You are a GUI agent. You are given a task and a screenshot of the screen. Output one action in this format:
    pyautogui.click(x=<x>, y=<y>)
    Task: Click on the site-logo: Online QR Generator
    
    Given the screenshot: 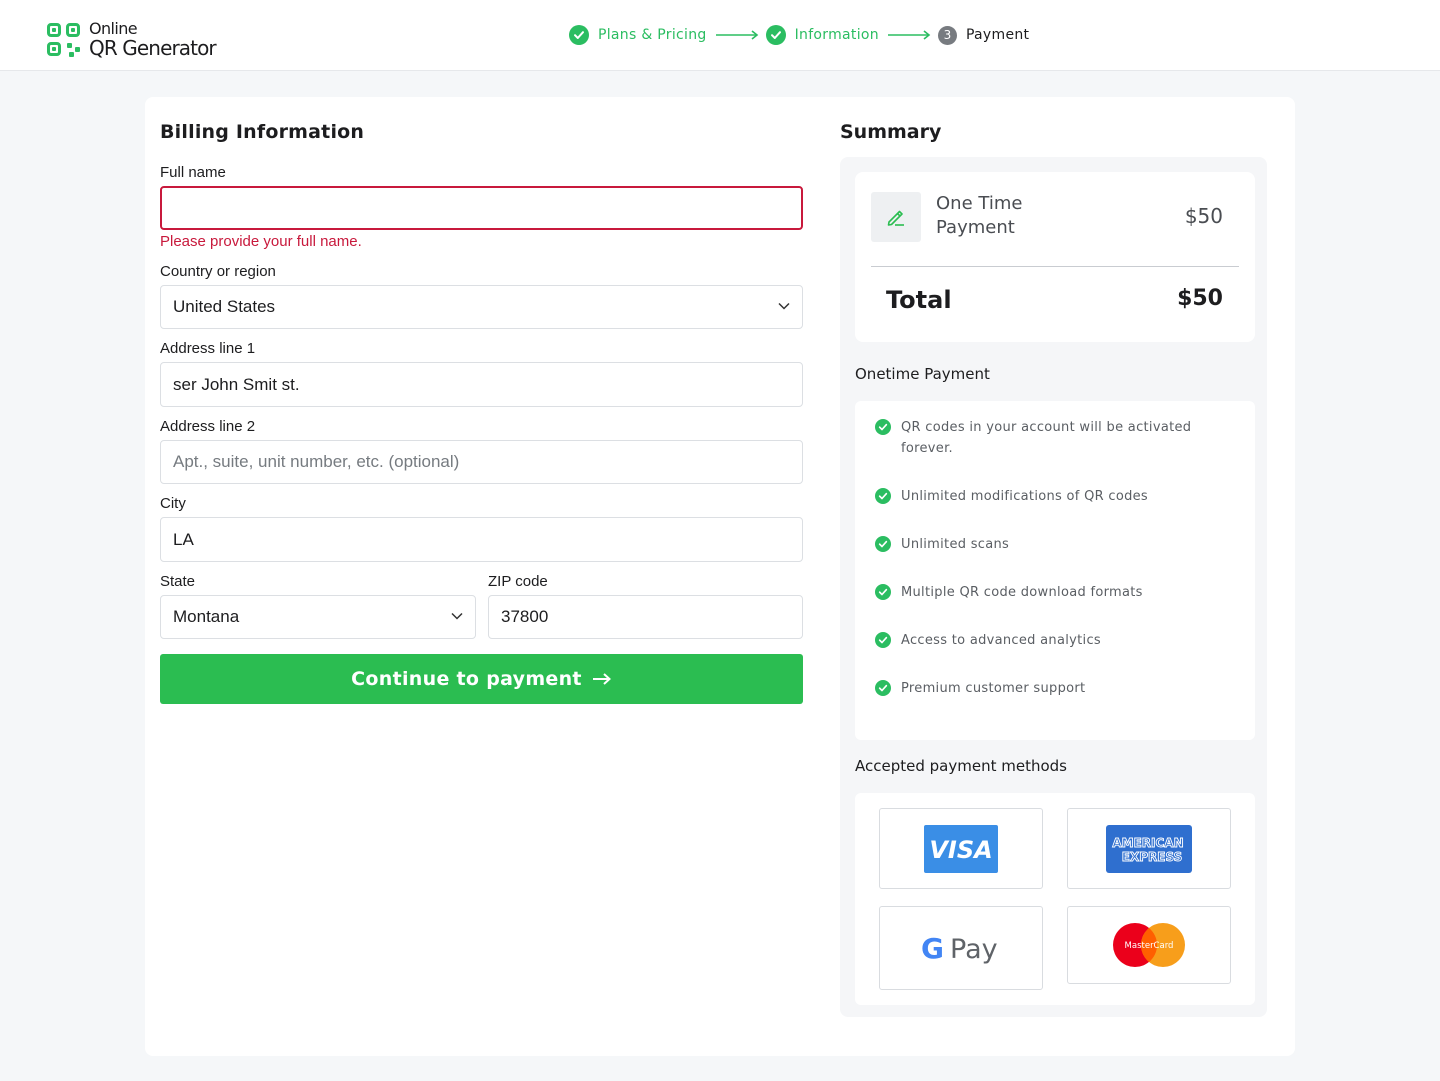 What is the action you would take?
    pyautogui.click(x=132, y=39)
    